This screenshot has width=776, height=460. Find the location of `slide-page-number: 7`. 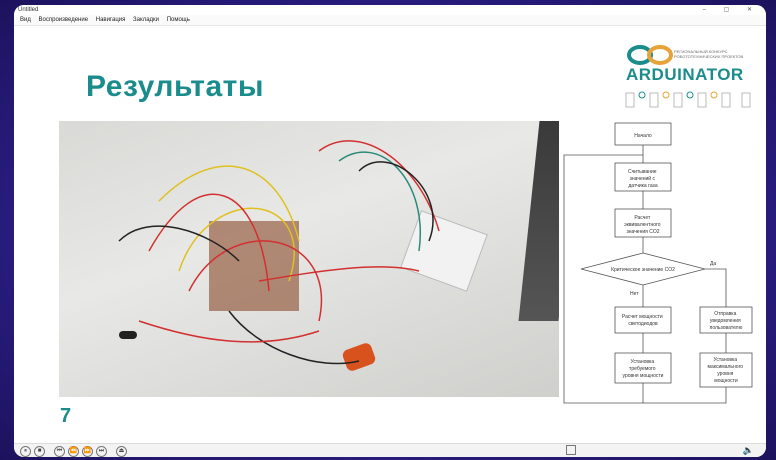

slide-page-number: 7 is located at coordinates (66, 416).